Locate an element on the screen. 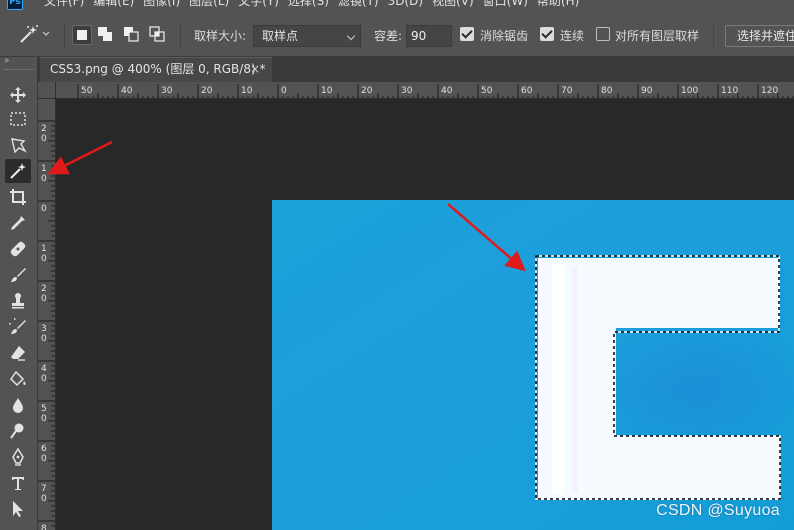 This screenshot has height=530, width=794. type-icon is located at coordinates (18, 483).